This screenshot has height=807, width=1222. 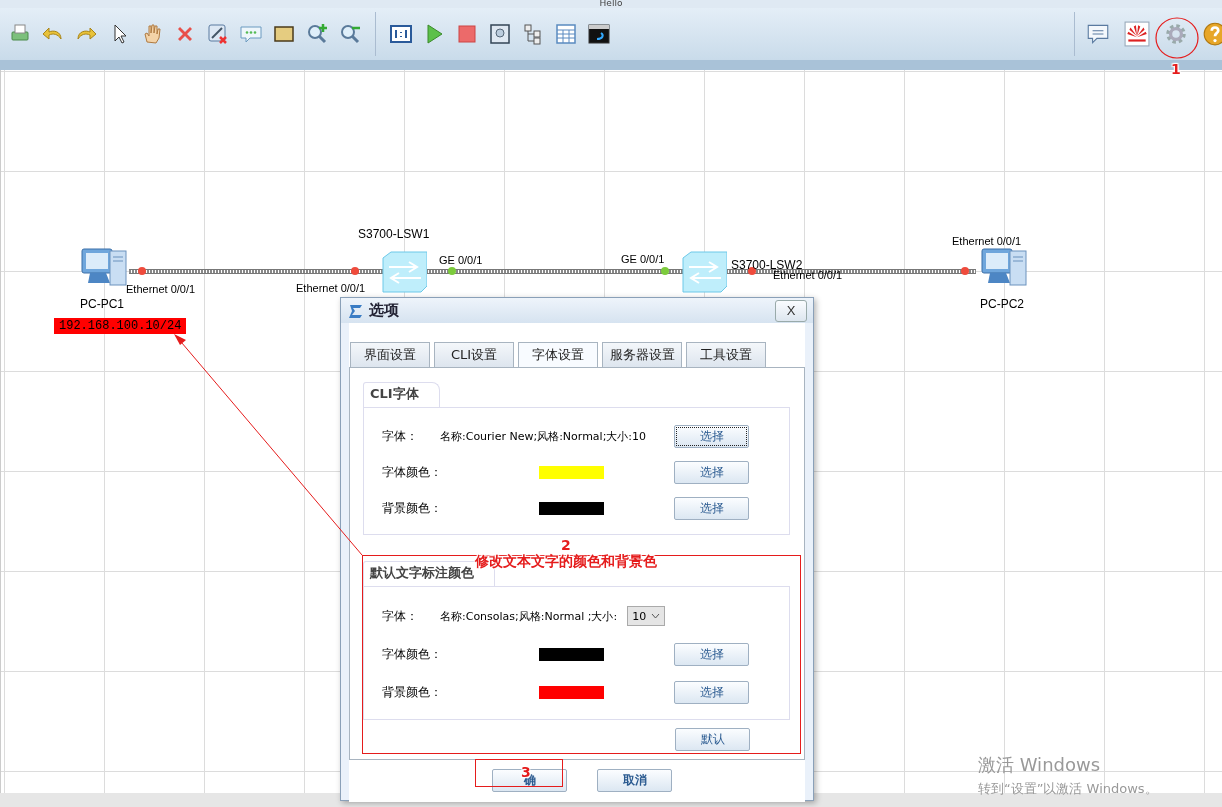 I want to click on flower-logo-icon, so click(x=1137, y=34).